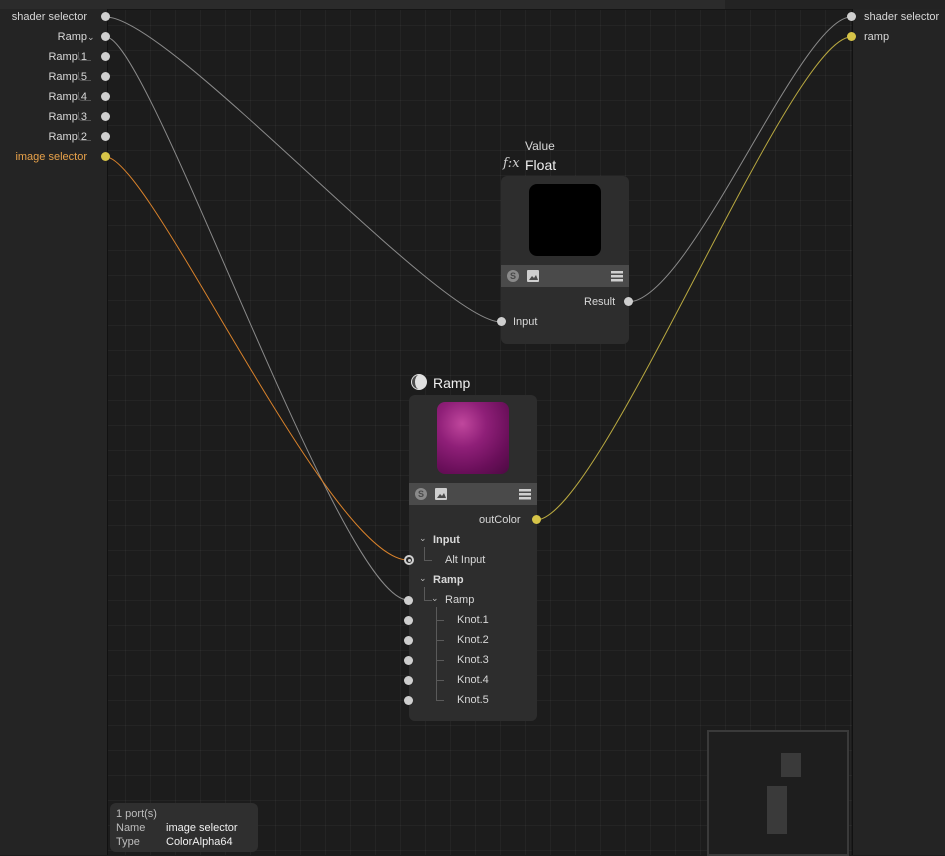  Describe the element at coordinates (541, 165) in the screenshot. I see `node-title: Float` at that location.